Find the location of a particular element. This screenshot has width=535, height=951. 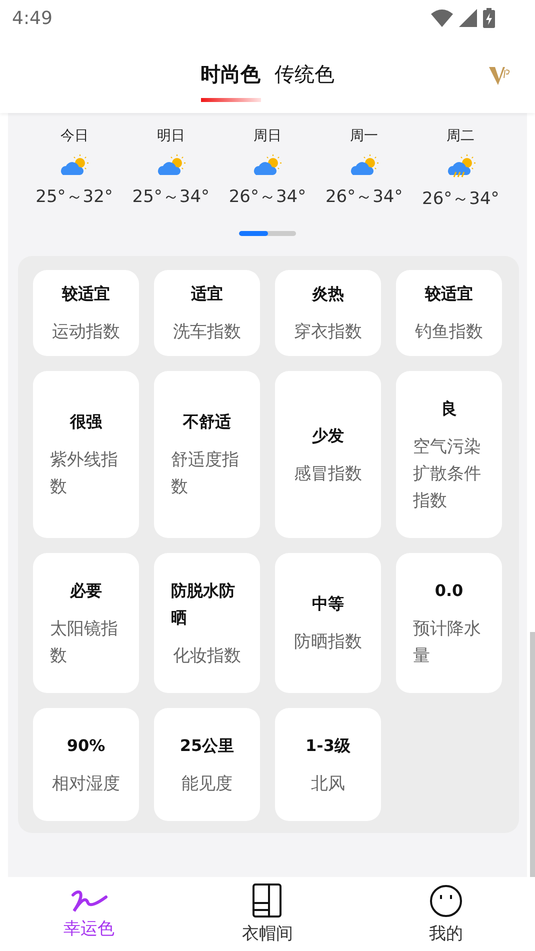

index-label: 相对湿度 is located at coordinates (86, 784).